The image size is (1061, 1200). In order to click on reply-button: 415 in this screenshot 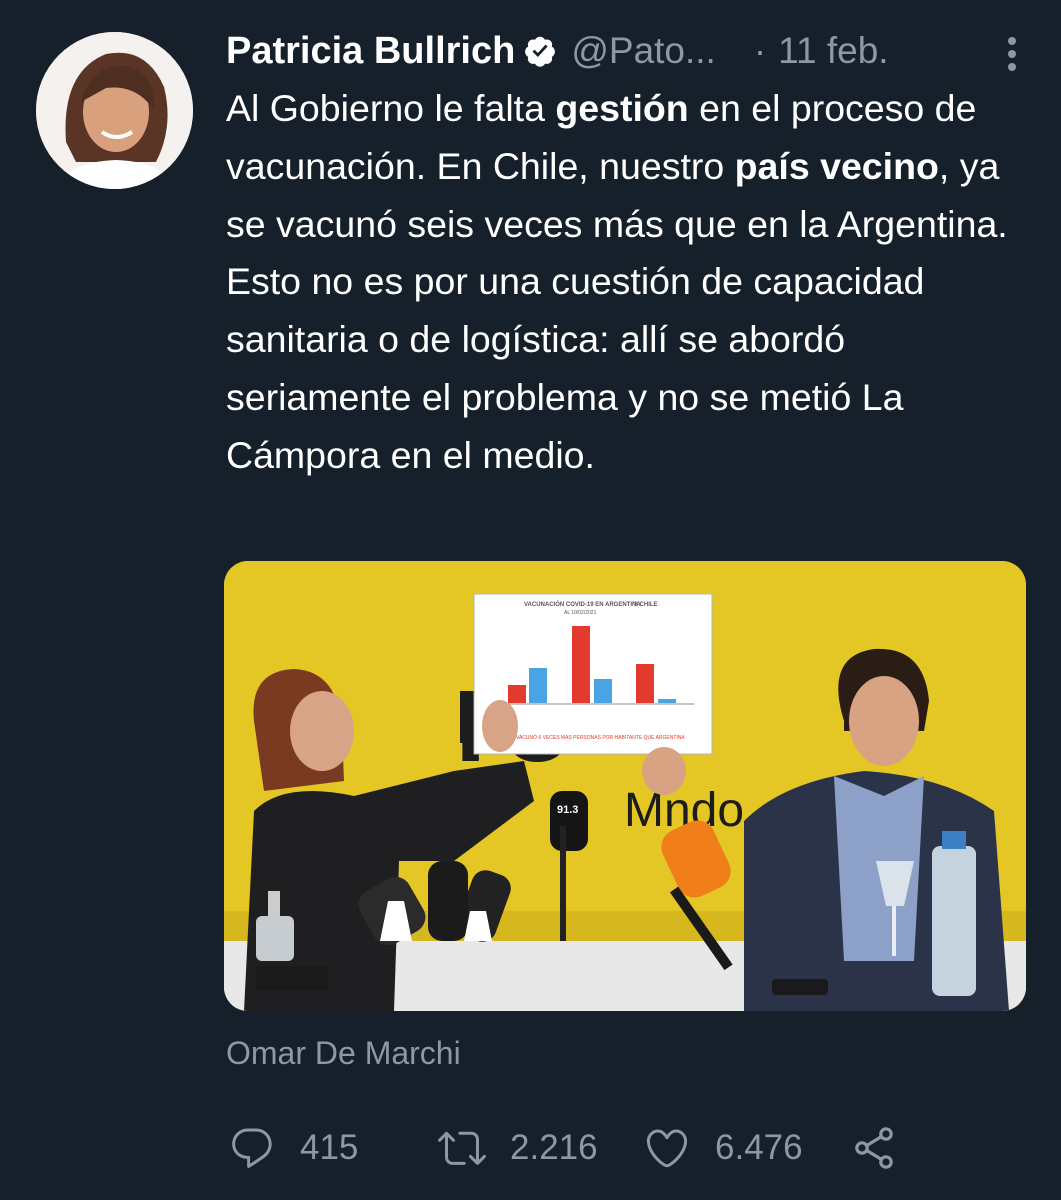, I will do `click(293, 1148)`.